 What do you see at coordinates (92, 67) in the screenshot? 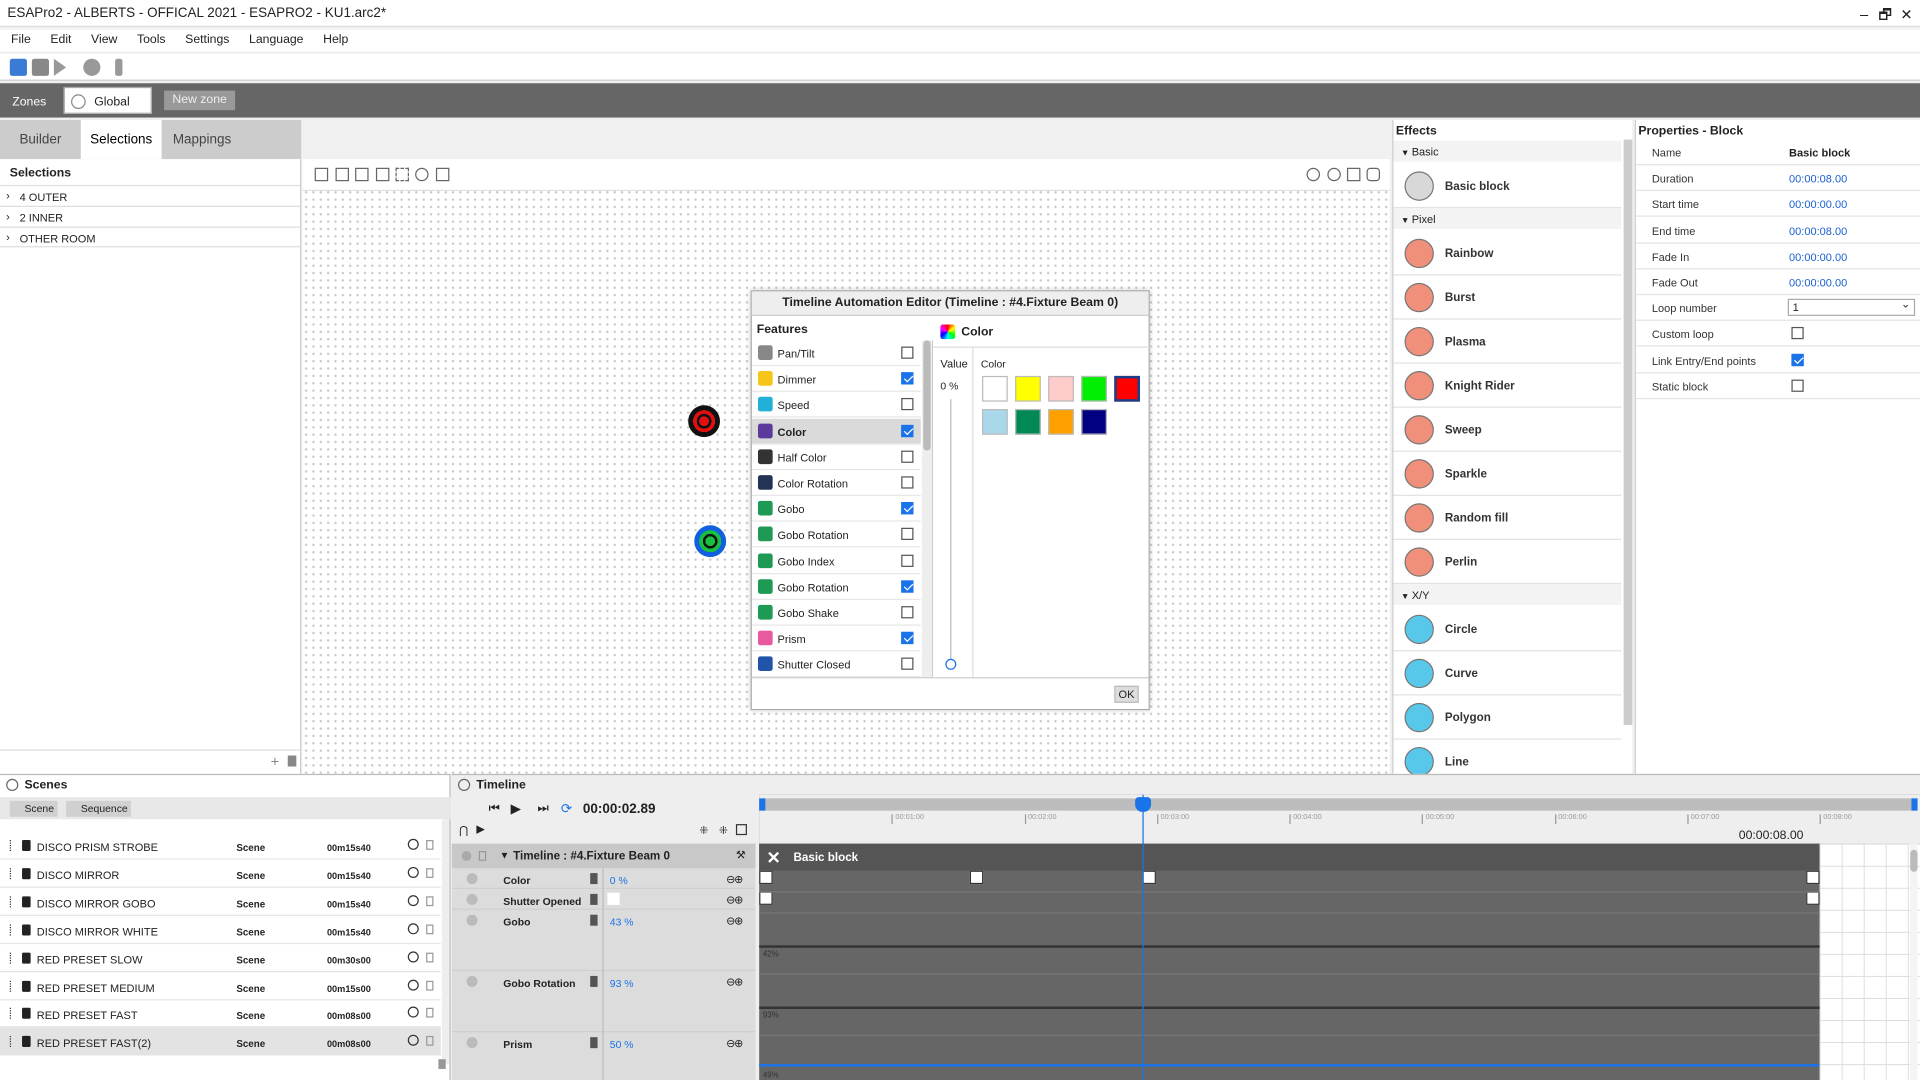
I see `device-icon` at bounding box center [92, 67].